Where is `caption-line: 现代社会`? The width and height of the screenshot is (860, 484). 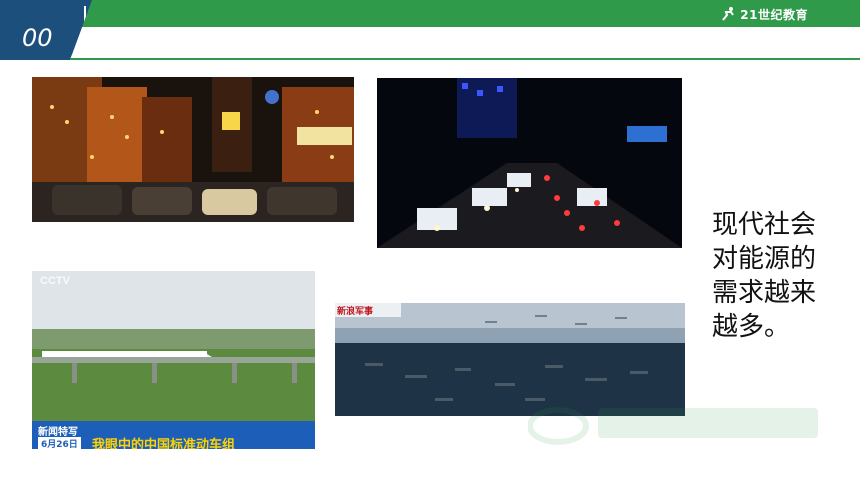
caption-line: 现代社会 is located at coordinates (764, 225).